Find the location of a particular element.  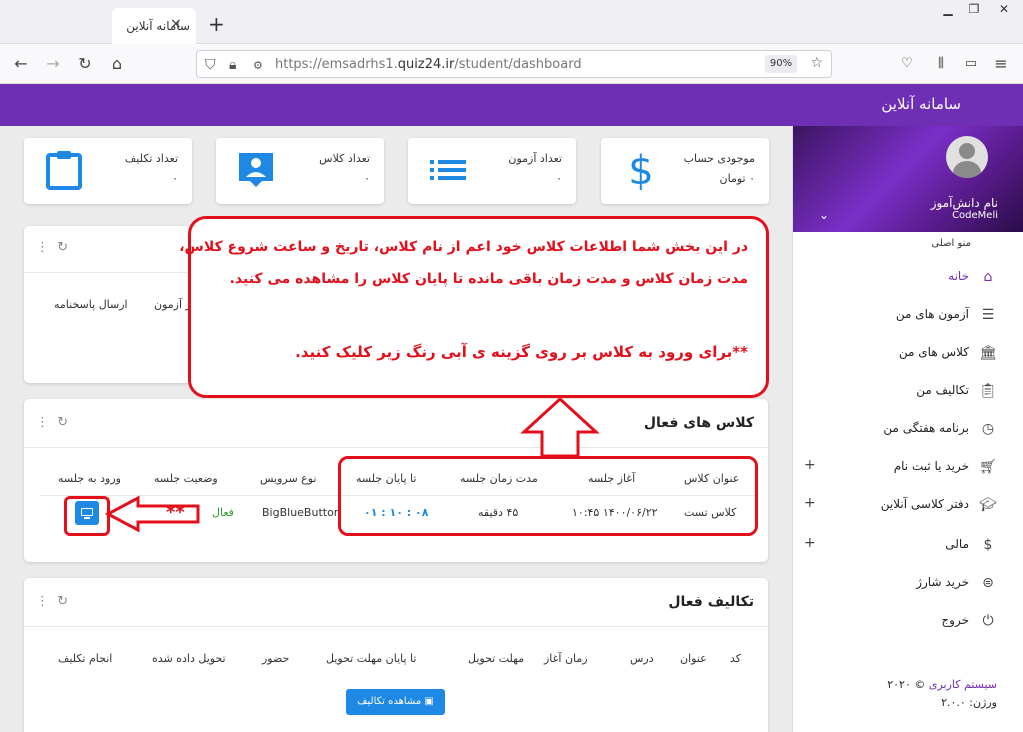

stat-label: تعداد کلاس is located at coordinates (344, 158).